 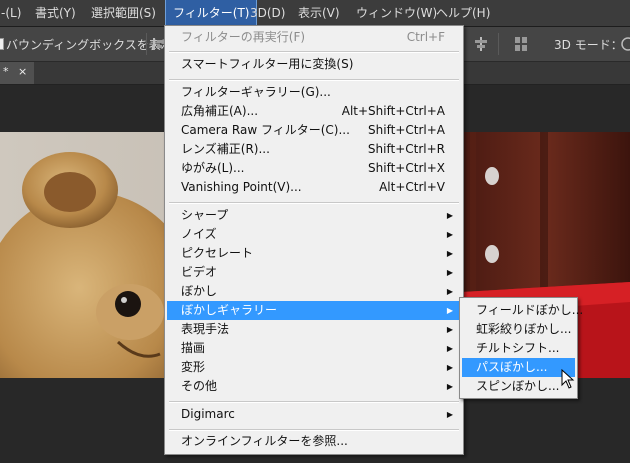 I want to click on menu-item-adaptive-wide-angle: 広角補正(A)... Alt+Shift+Ctrl+A, so click(x=314, y=111).